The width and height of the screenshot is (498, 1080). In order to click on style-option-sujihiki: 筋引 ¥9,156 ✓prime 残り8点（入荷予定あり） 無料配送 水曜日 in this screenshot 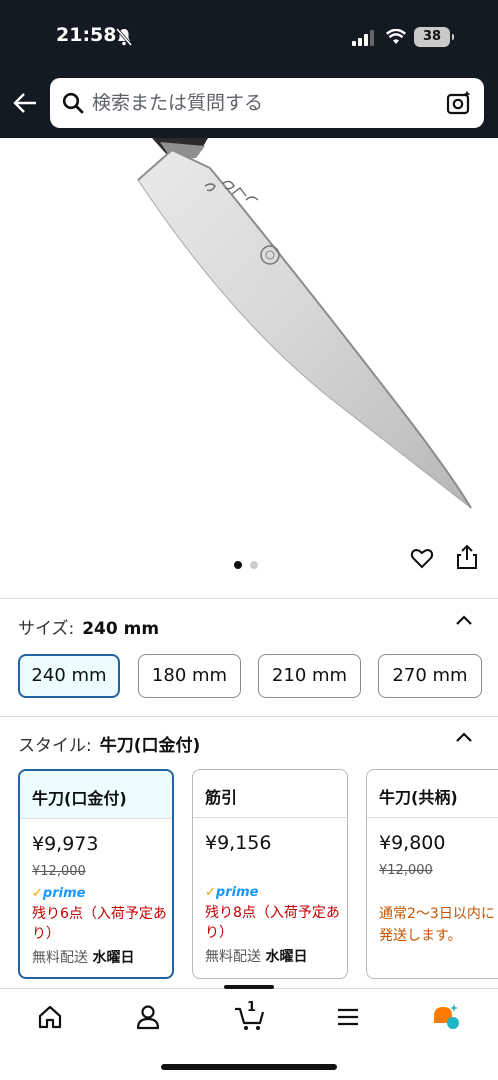, I will do `click(270, 874)`.